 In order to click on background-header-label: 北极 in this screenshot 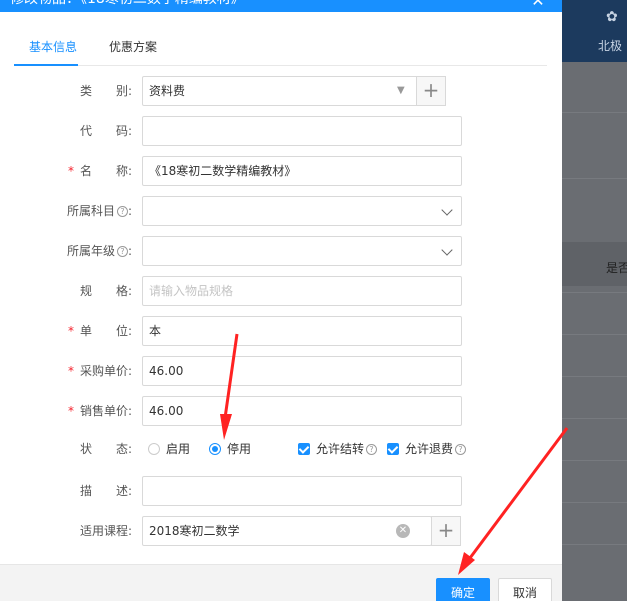, I will do `click(610, 46)`.